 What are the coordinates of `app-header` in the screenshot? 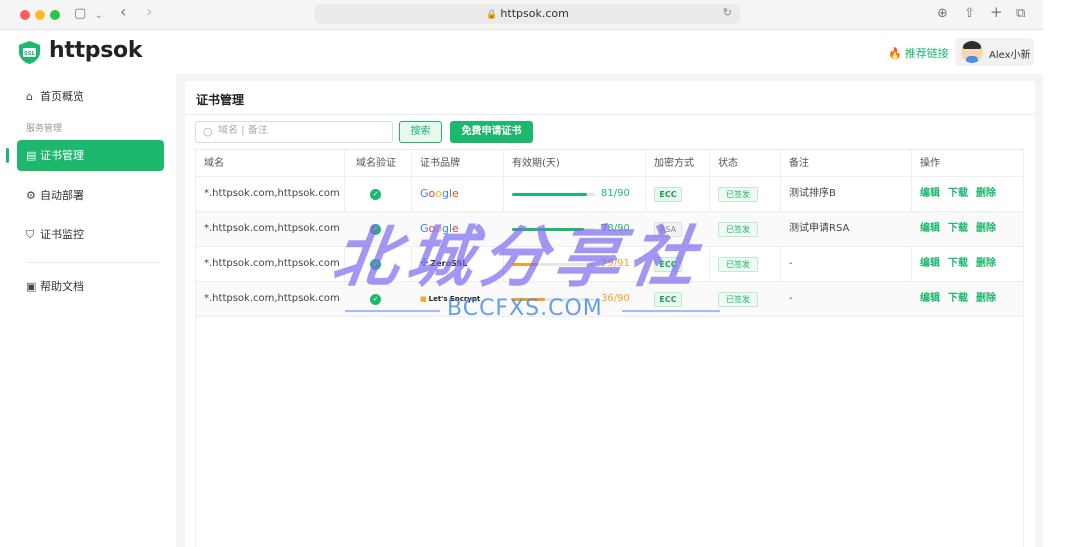 It's located at (521, 52).